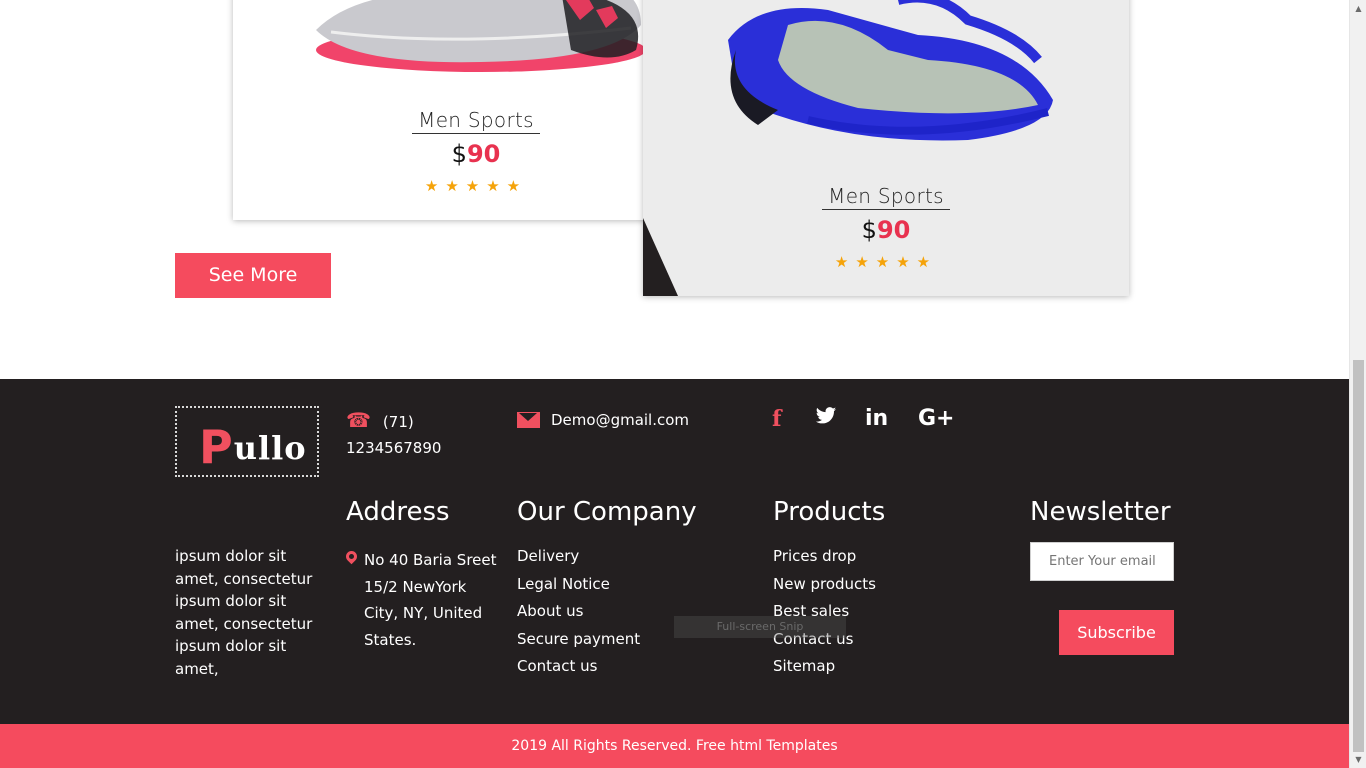 The image size is (1366, 768). Describe the element at coordinates (358, 420) in the screenshot. I see `phone-icon: ☎` at that location.